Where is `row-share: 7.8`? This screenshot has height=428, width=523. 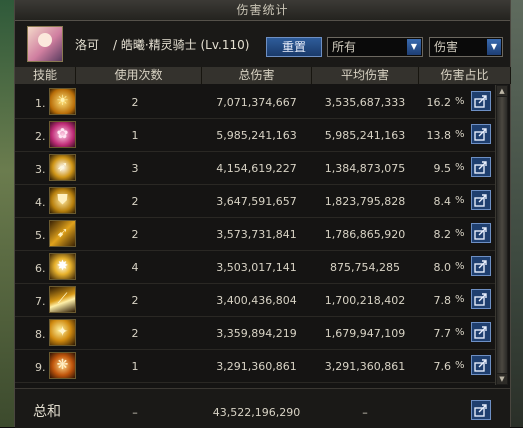
row-share: 7.8 is located at coordinates (442, 300).